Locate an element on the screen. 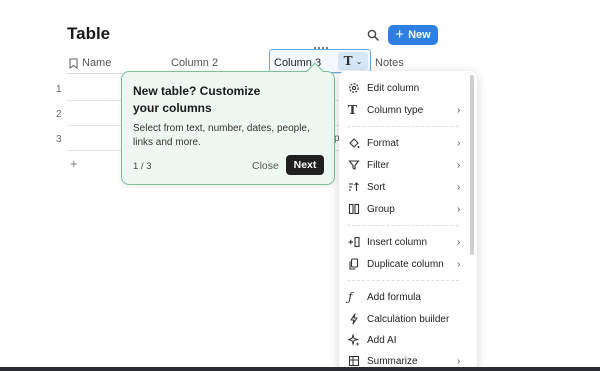 The width and height of the screenshot is (600, 371). column-header-label: Column 2 is located at coordinates (195, 63).